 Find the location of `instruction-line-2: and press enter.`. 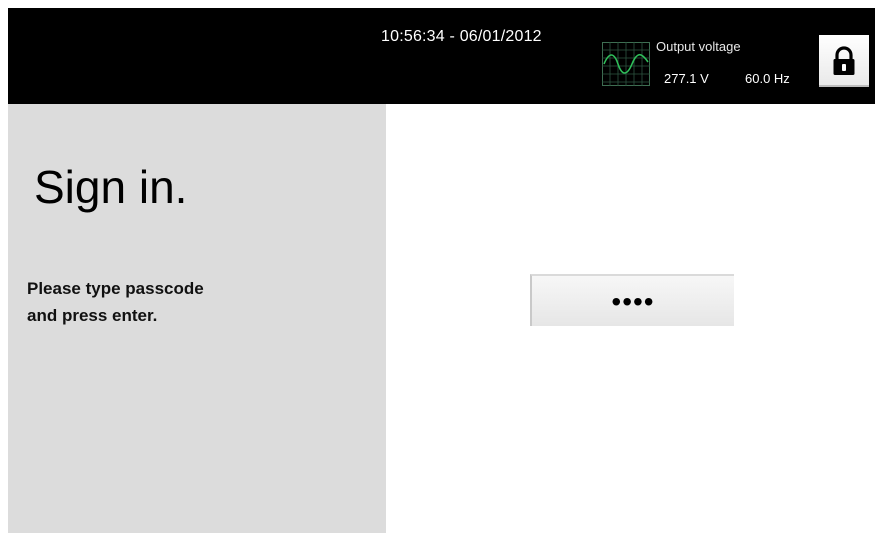

instruction-line-2: and press enter. is located at coordinates (92, 315).